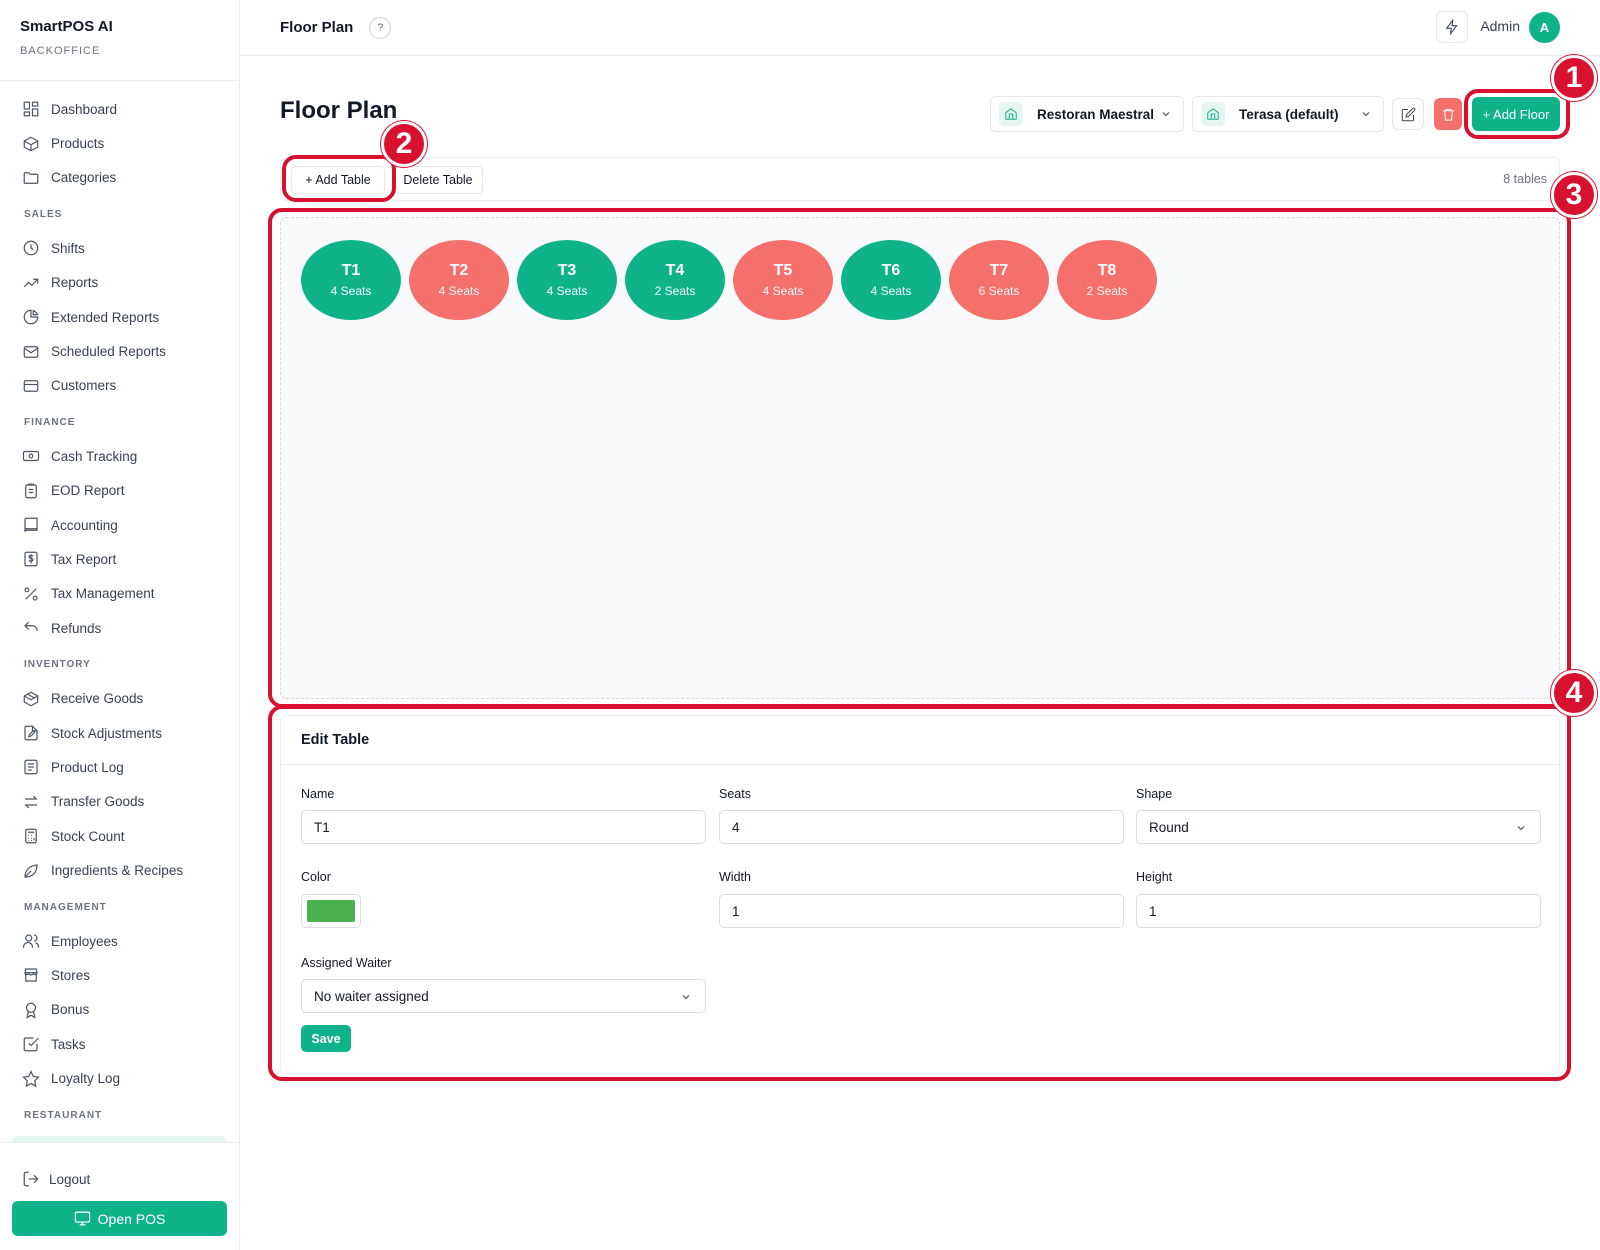 The width and height of the screenshot is (1600, 1250). Describe the element at coordinates (119, 386) in the screenshot. I see `sidebar-item-customers: Customers` at that location.